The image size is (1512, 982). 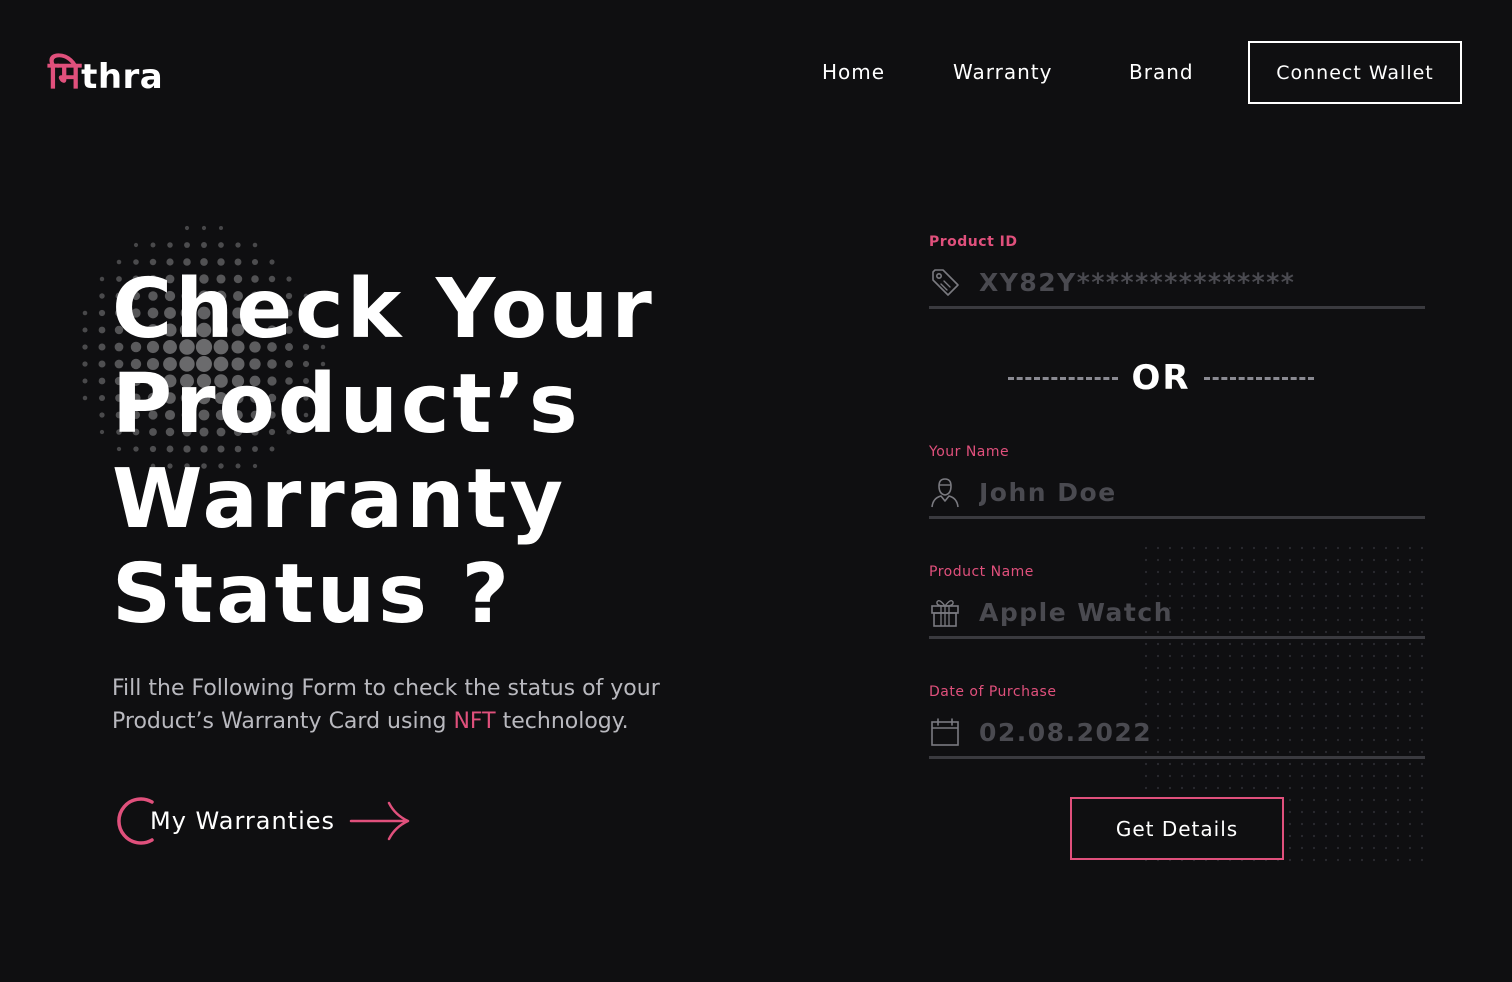 I want to click on date-of-purchase-label: Date of Purchase, so click(x=993, y=692).